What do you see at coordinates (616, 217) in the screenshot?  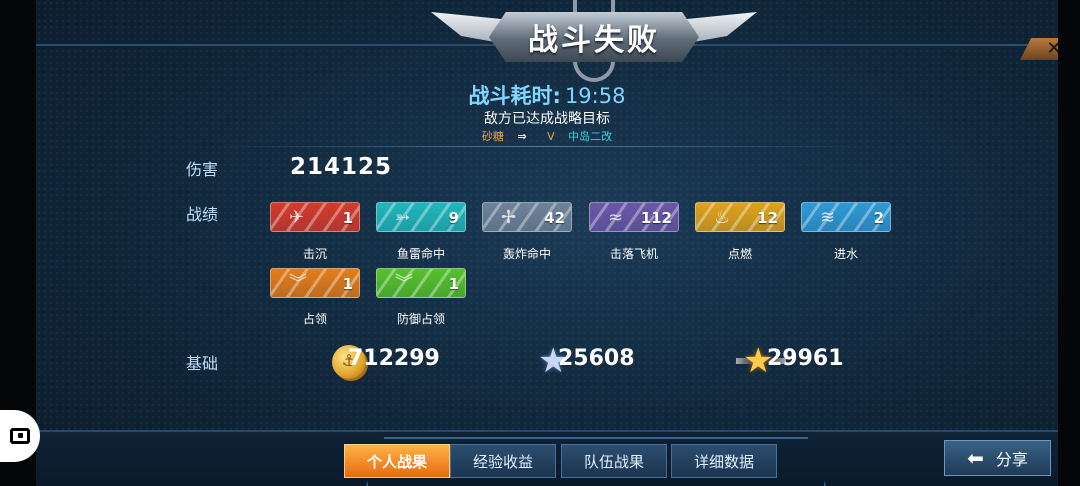 I see `plane-shot-icon: ≈` at bounding box center [616, 217].